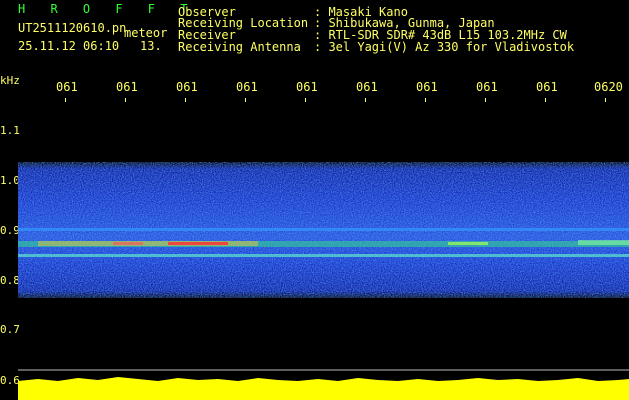 The image size is (629, 400). What do you see at coordinates (323, 388) in the screenshot?
I see `noise-floor` at bounding box center [323, 388].